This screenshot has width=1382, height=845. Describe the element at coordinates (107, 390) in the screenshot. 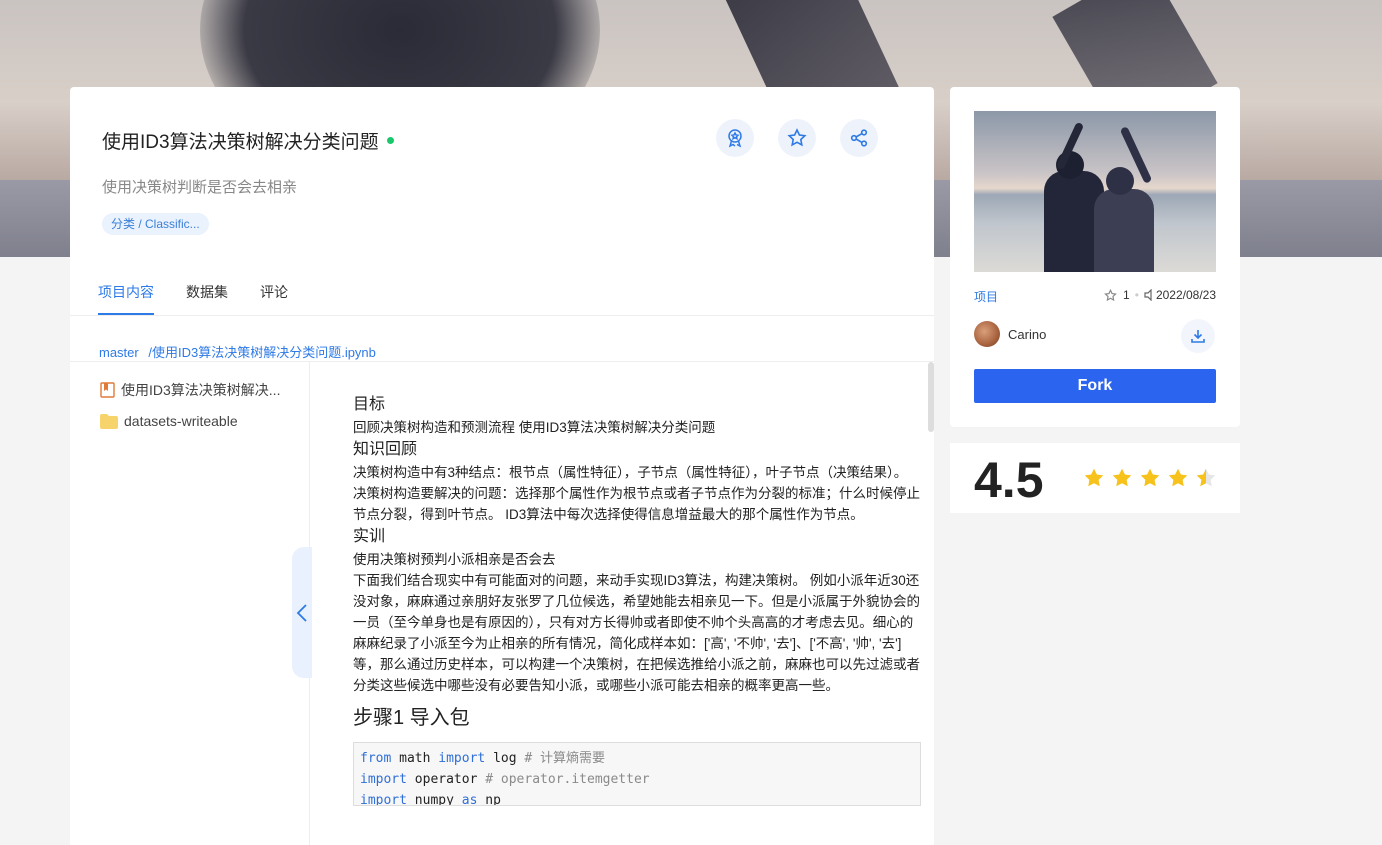

I see `notebook-file-icon` at that location.